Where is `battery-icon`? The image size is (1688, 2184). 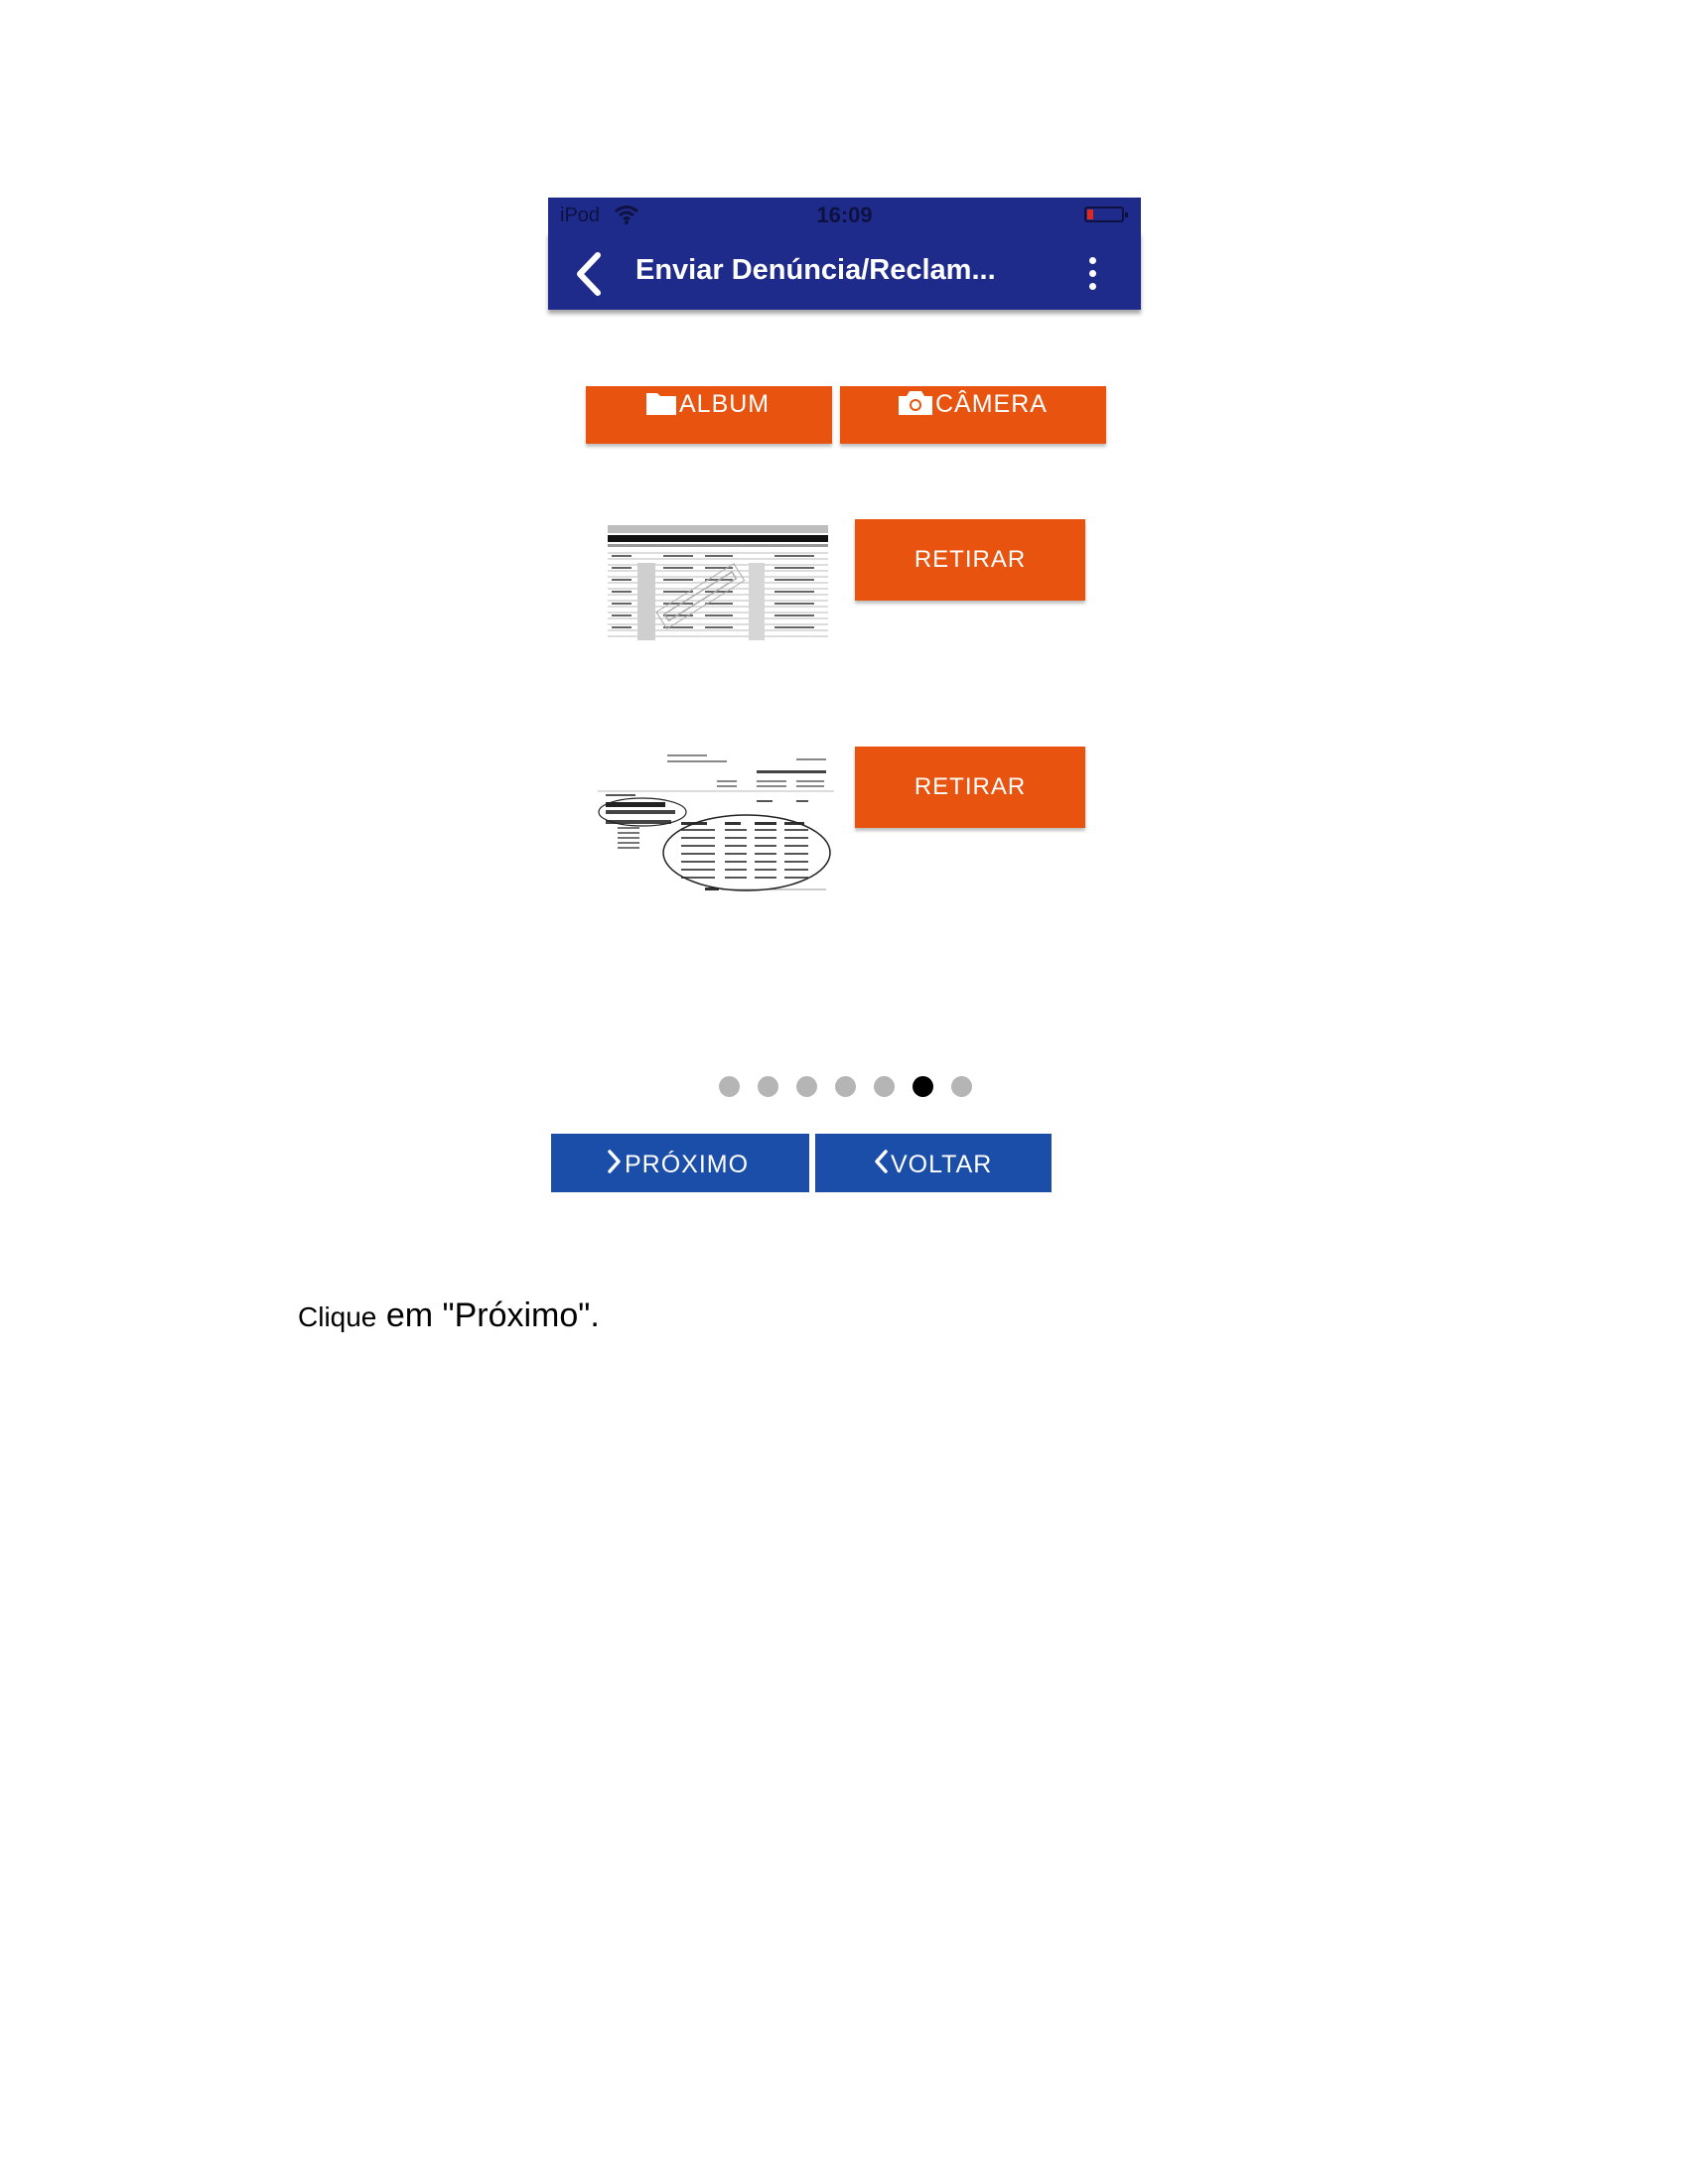
battery-icon is located at coordinates (1106, 214).